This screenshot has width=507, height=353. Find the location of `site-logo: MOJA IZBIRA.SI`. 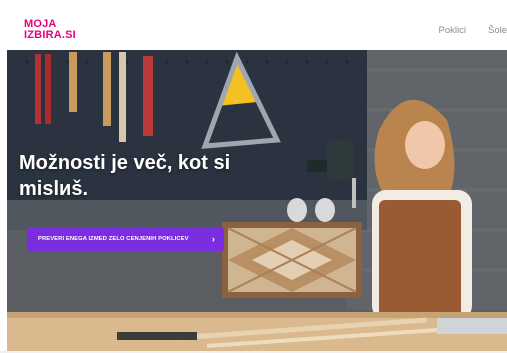

site-logo: MOJA IZBIRA.SI is located at coordinates (50, 30).